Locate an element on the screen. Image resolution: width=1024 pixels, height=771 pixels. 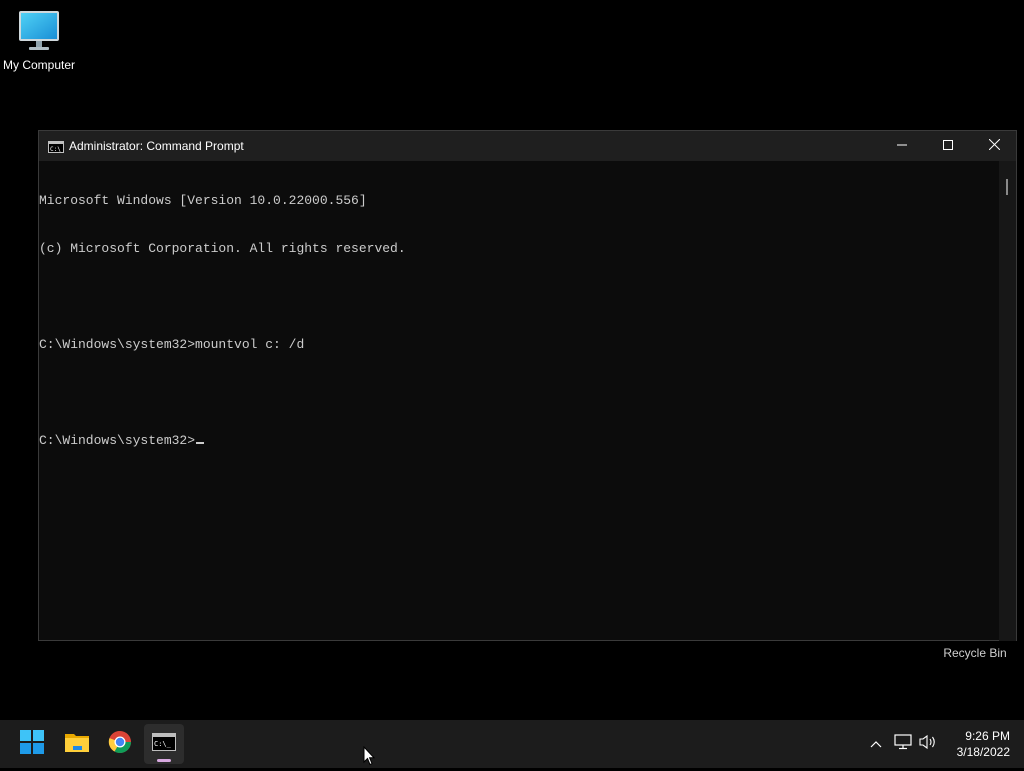
maximize-button is located at coordinates (948, 146).